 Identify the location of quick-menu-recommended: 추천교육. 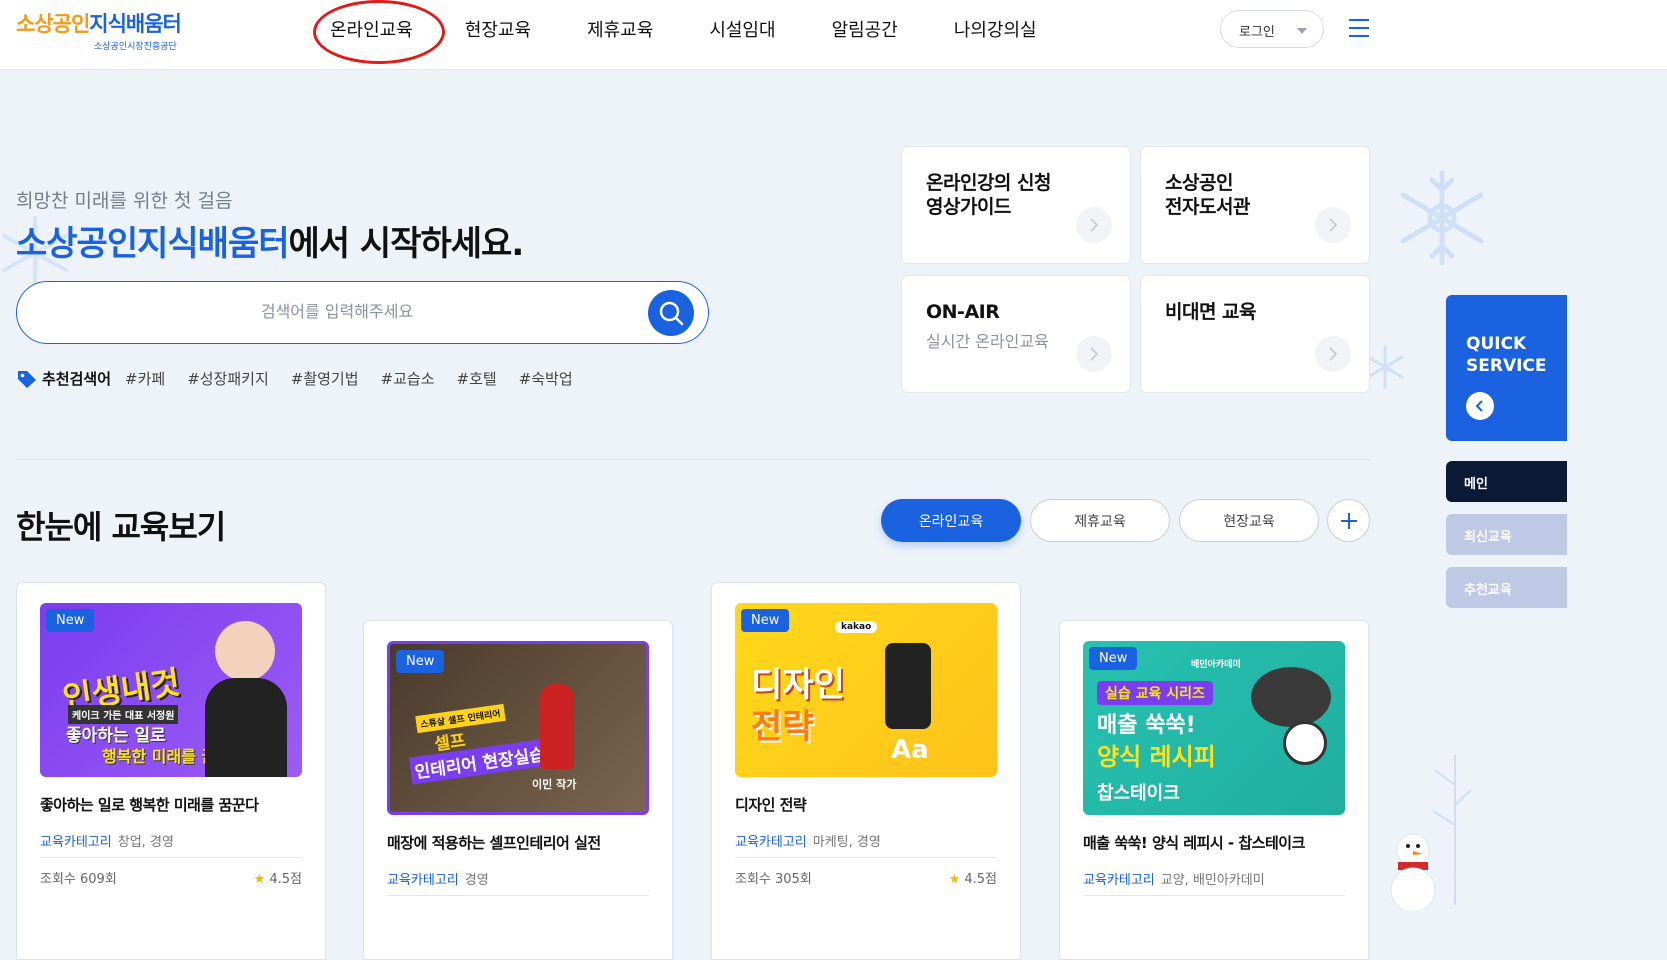
(1506, 587).